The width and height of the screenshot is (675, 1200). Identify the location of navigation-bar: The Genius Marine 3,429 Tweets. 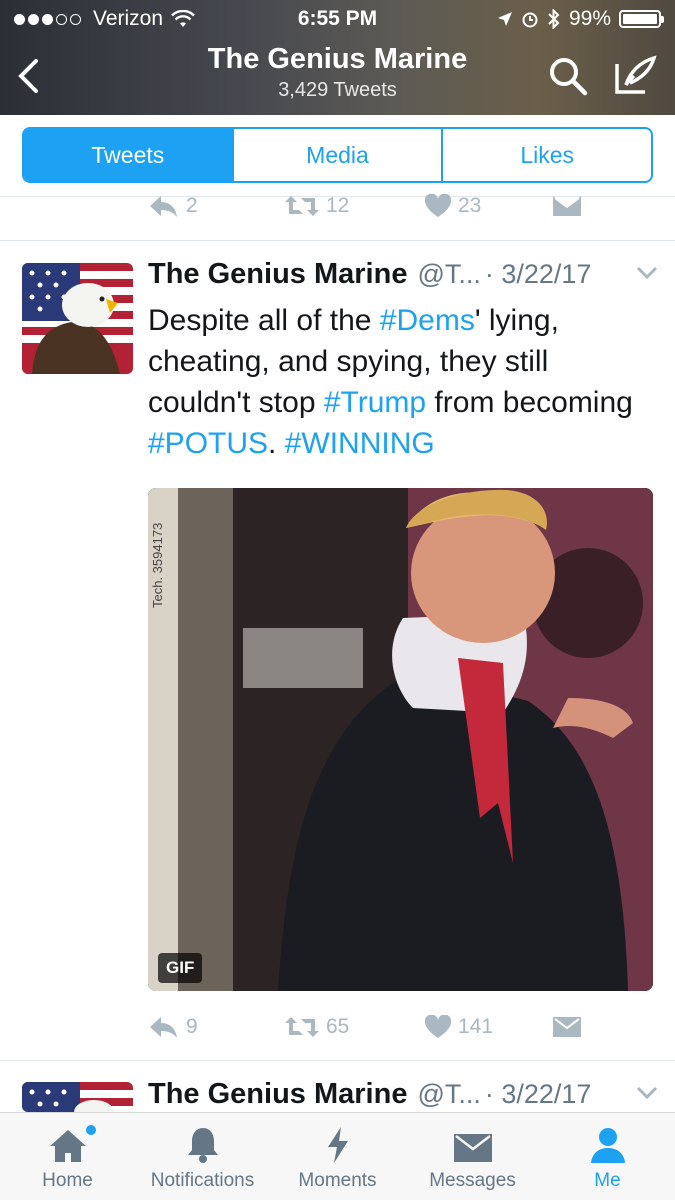
(337, 76).